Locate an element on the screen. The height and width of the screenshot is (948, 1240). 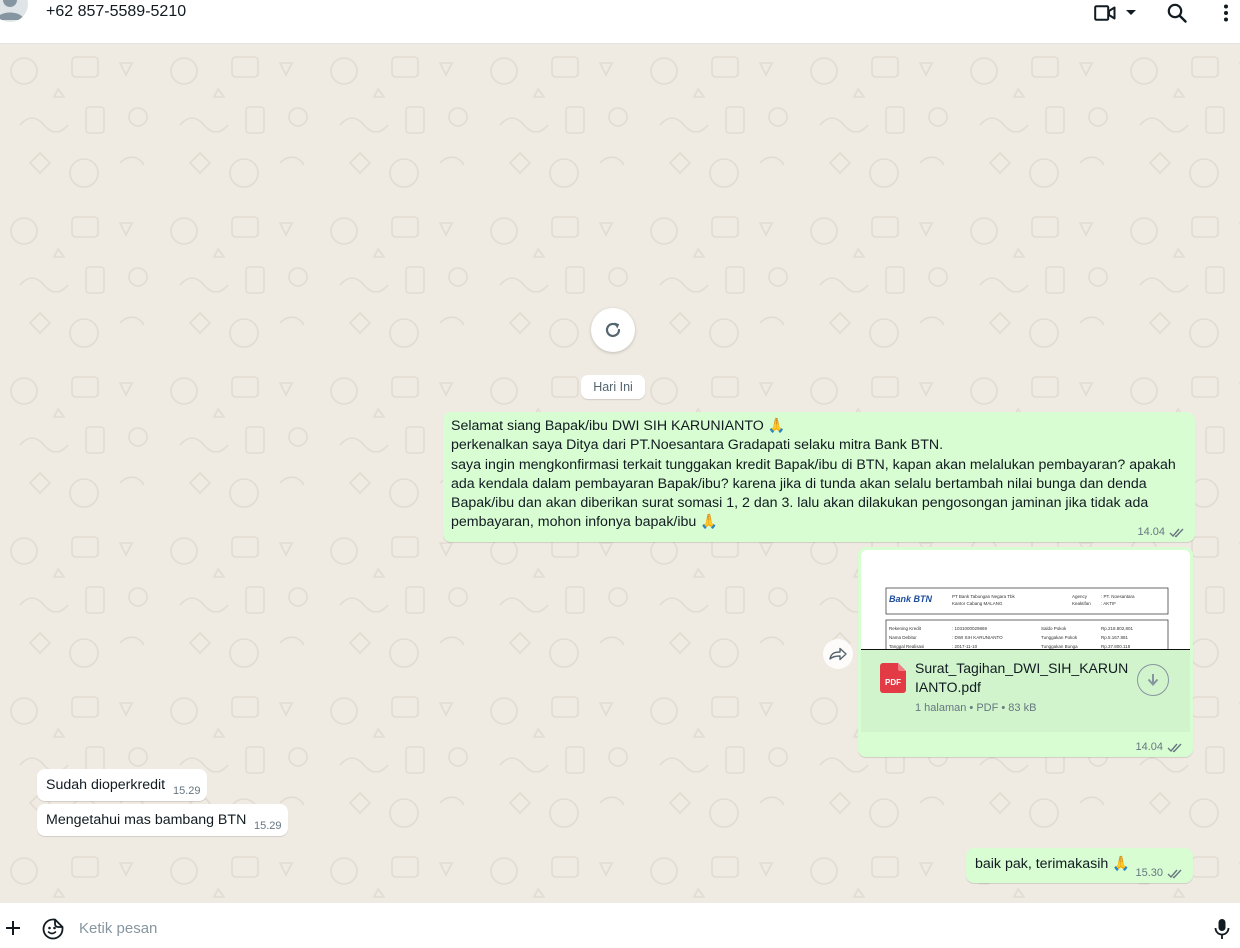
document-file-name: Surat_Tagihan_DWI_SIH_KARUNIANTO.pdf is located at coordinates (1022, 677).